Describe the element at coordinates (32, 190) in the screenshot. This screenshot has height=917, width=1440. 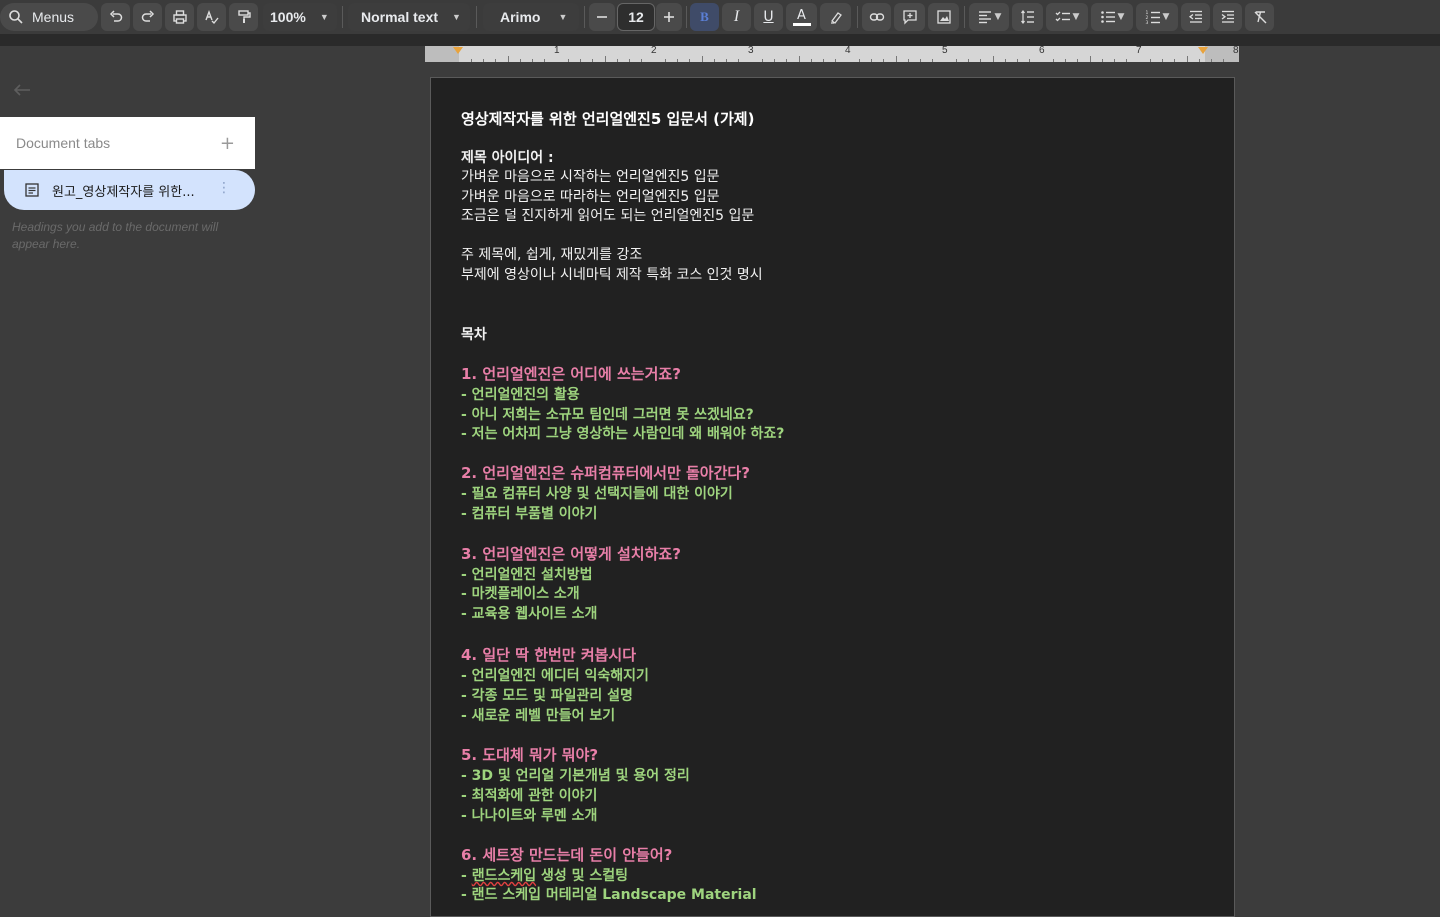
I see `document-icon` at that location.